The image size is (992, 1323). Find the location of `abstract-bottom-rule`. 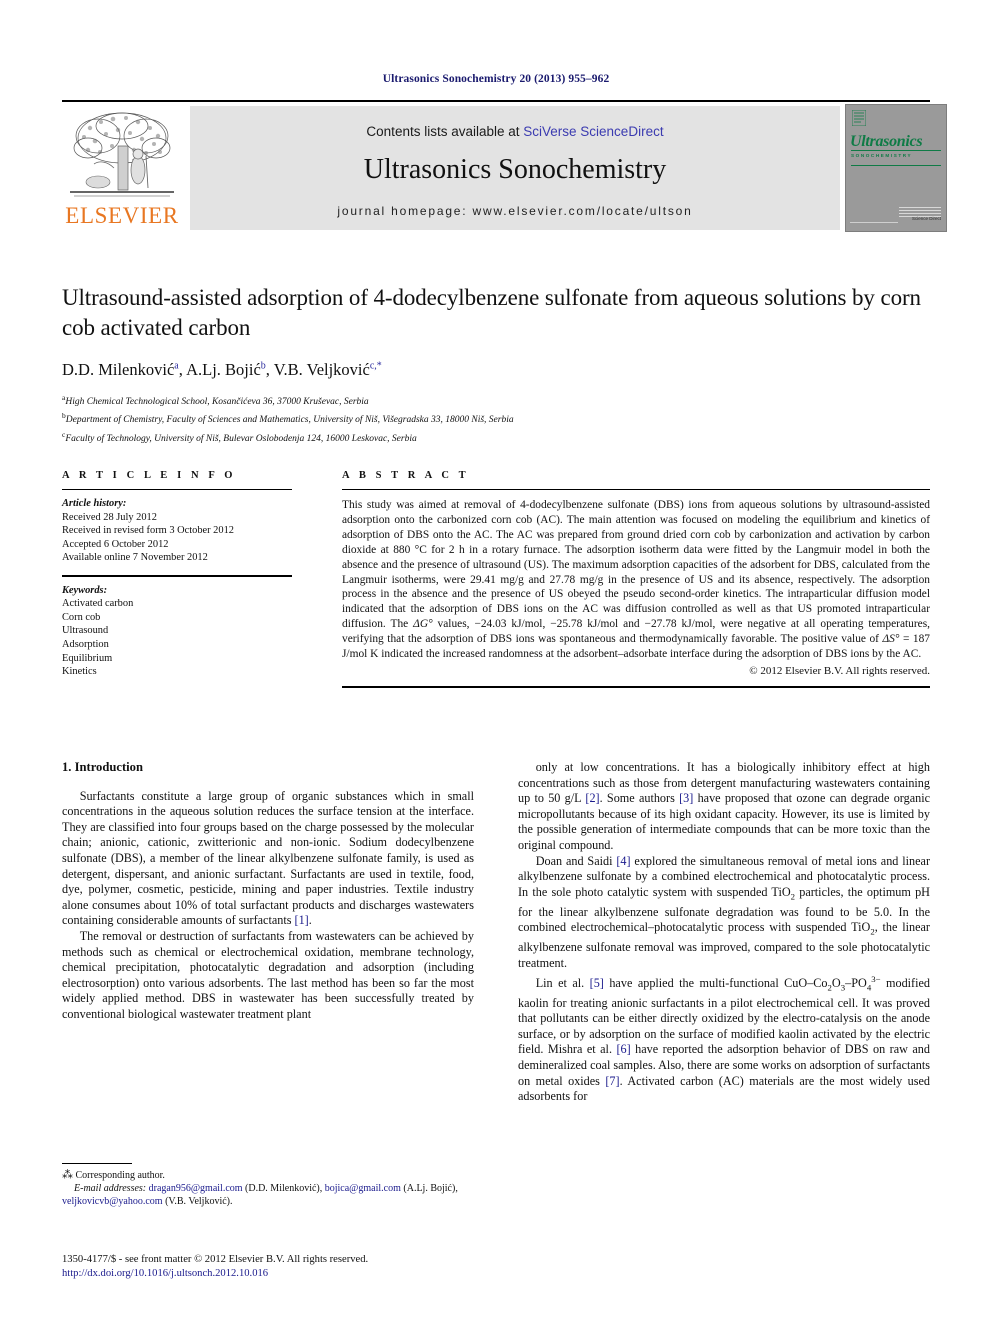

abstract-bottom-rule is located at coordinates (636, 686).